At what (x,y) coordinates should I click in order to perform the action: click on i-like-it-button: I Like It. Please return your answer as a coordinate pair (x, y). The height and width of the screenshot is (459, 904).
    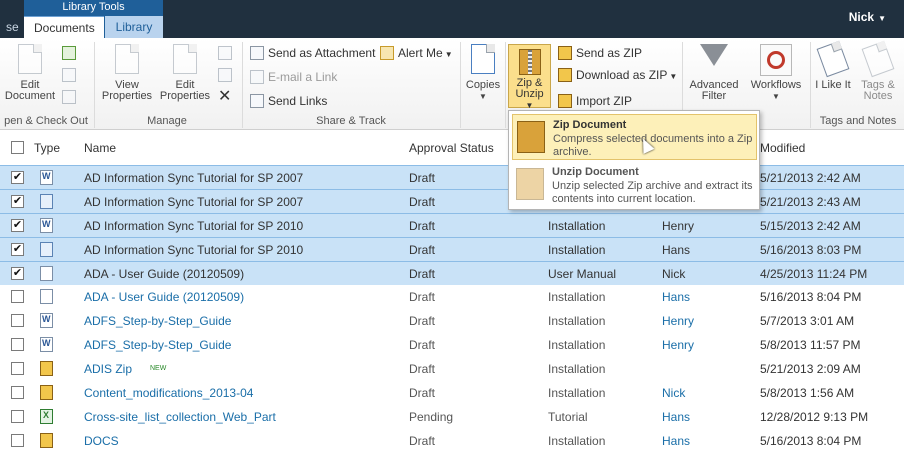
    Looking at the image, I should click on (833, 65).